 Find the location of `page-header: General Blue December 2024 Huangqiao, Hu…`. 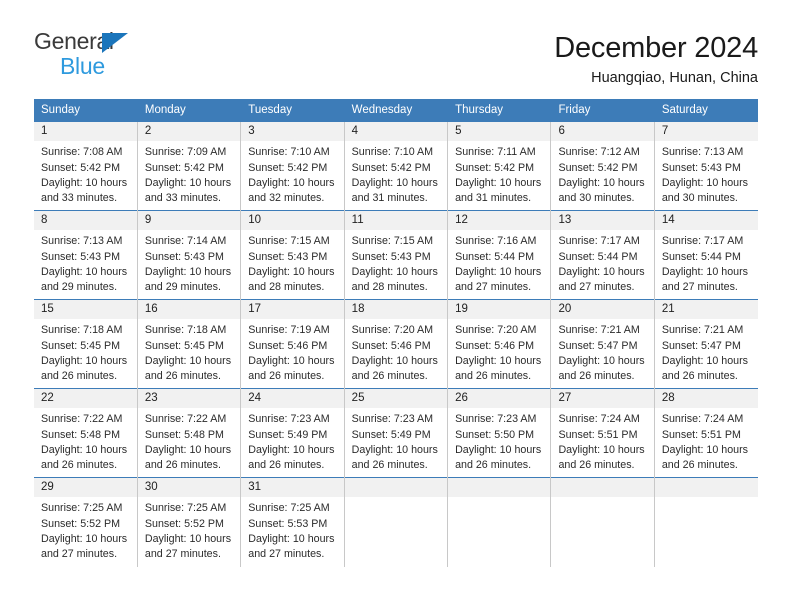

page-header: General Blue December 2024 Huangqiao, Hu… is located at coordinates (396, 43).